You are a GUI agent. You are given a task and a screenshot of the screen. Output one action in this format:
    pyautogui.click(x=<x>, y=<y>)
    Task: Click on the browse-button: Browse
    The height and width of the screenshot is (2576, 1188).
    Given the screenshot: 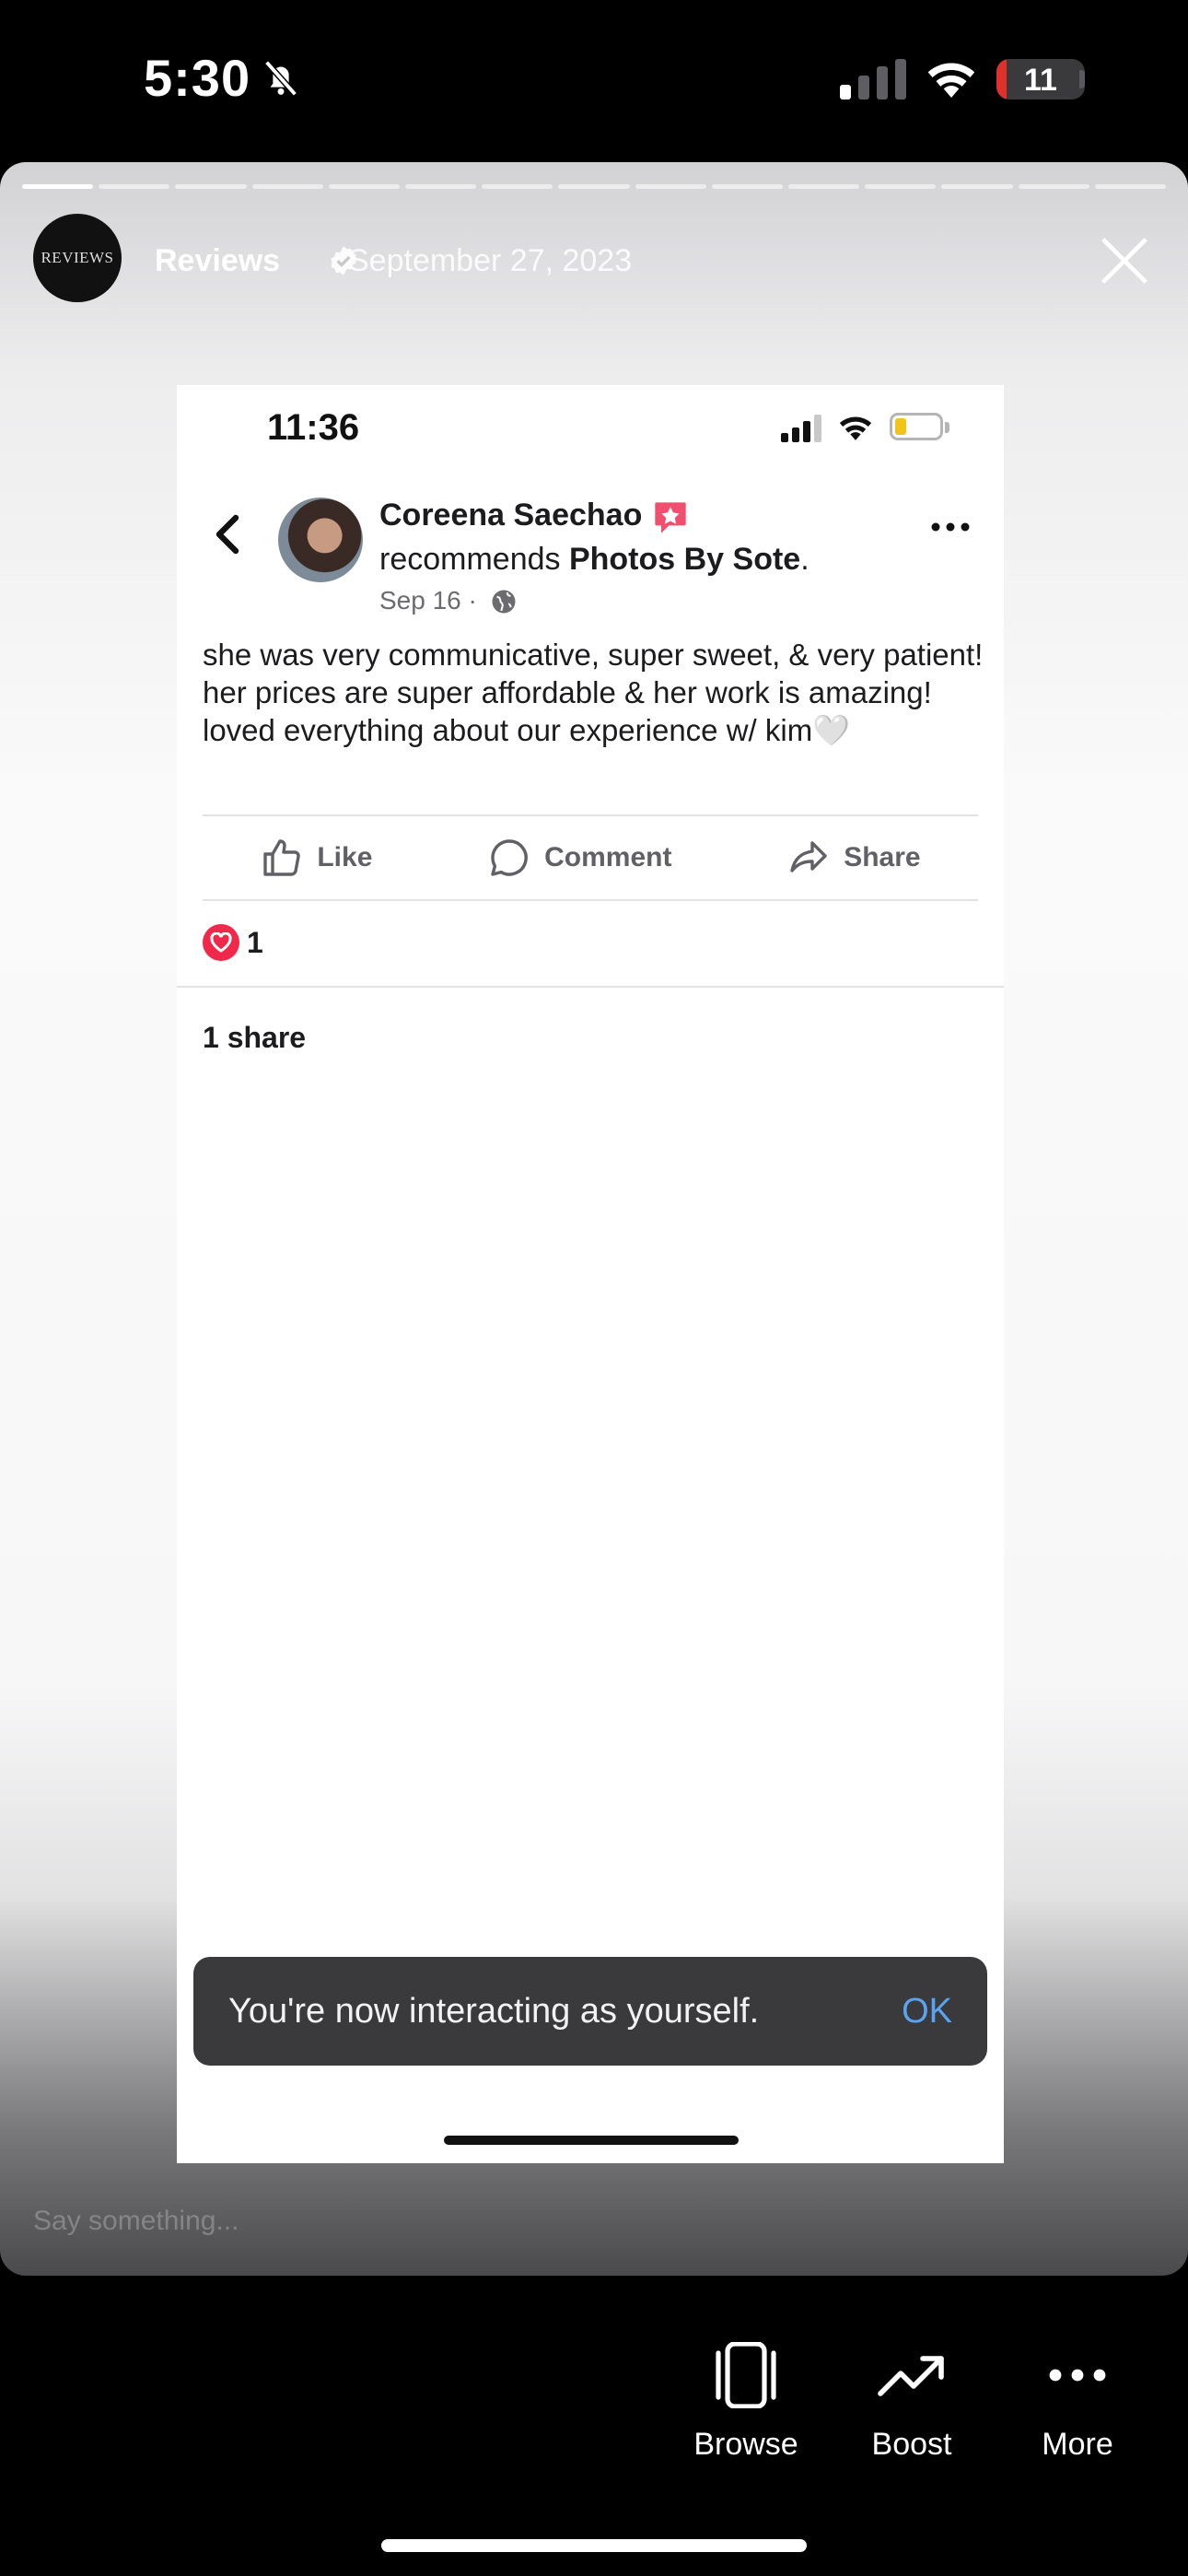 What is the action you would take?
    pyautogui.click(x=746, y=2402)
    